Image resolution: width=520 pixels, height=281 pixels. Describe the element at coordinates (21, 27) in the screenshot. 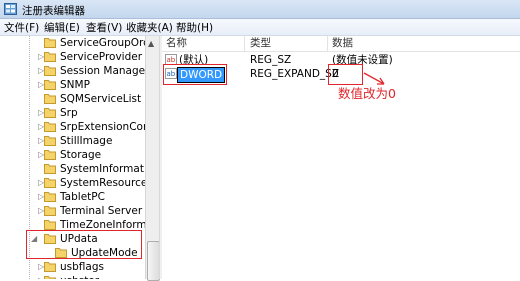

I see `menu-file: 文件(F)` at that location.